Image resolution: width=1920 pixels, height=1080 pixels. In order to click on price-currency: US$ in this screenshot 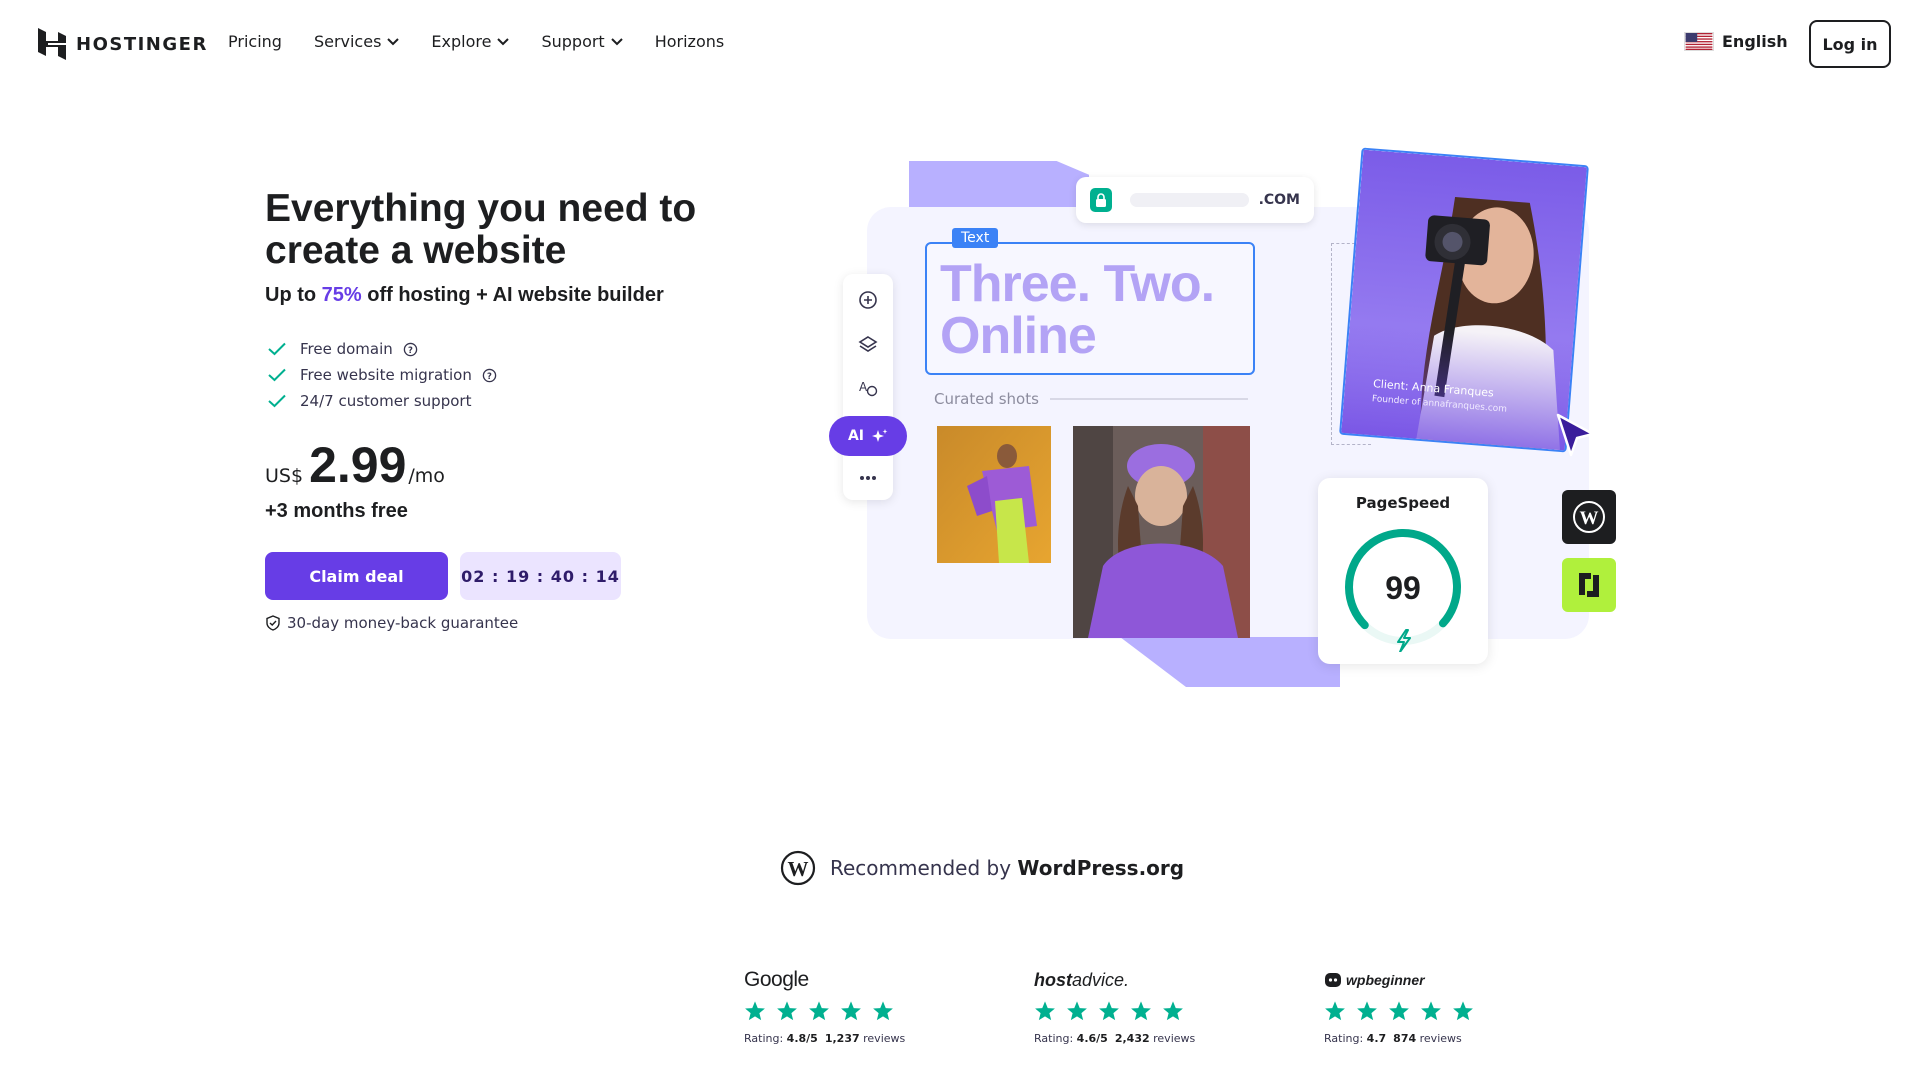, I will do `click(284, 476)`.